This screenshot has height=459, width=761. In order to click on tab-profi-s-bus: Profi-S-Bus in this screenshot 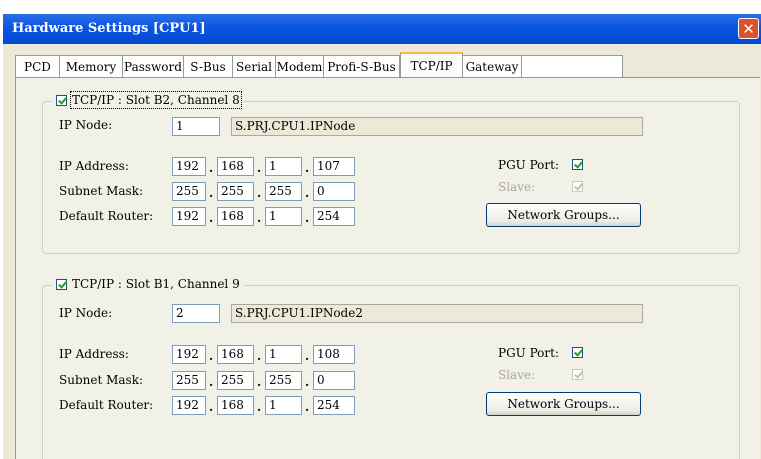, I will do `click(362, 67)`.